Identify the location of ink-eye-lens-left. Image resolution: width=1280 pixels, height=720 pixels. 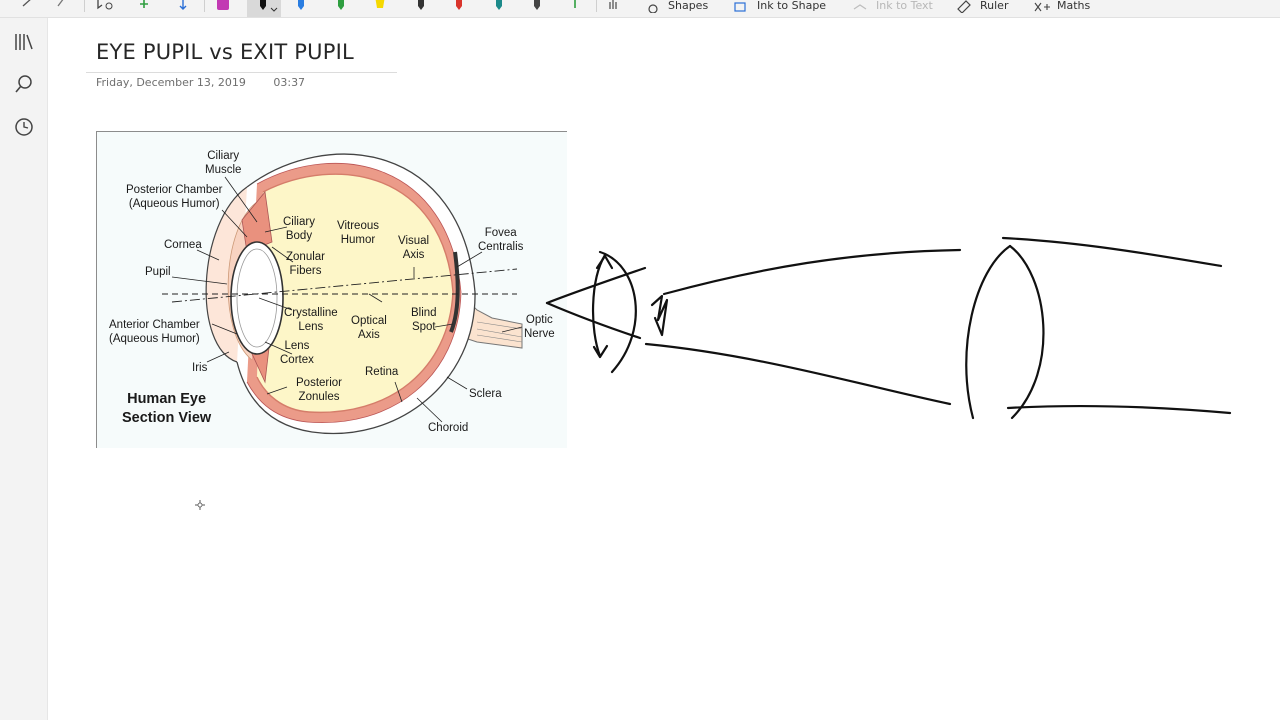
(599, 305).